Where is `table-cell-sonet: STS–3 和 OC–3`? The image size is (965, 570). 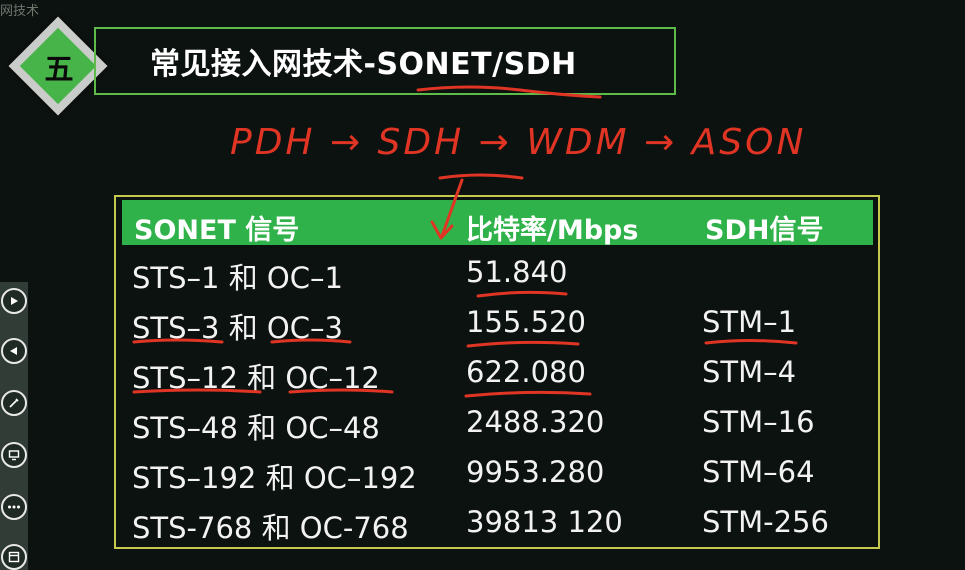
table-cell-sonet: STS–3 和 OC–3 is located at coordinates (237, 328).